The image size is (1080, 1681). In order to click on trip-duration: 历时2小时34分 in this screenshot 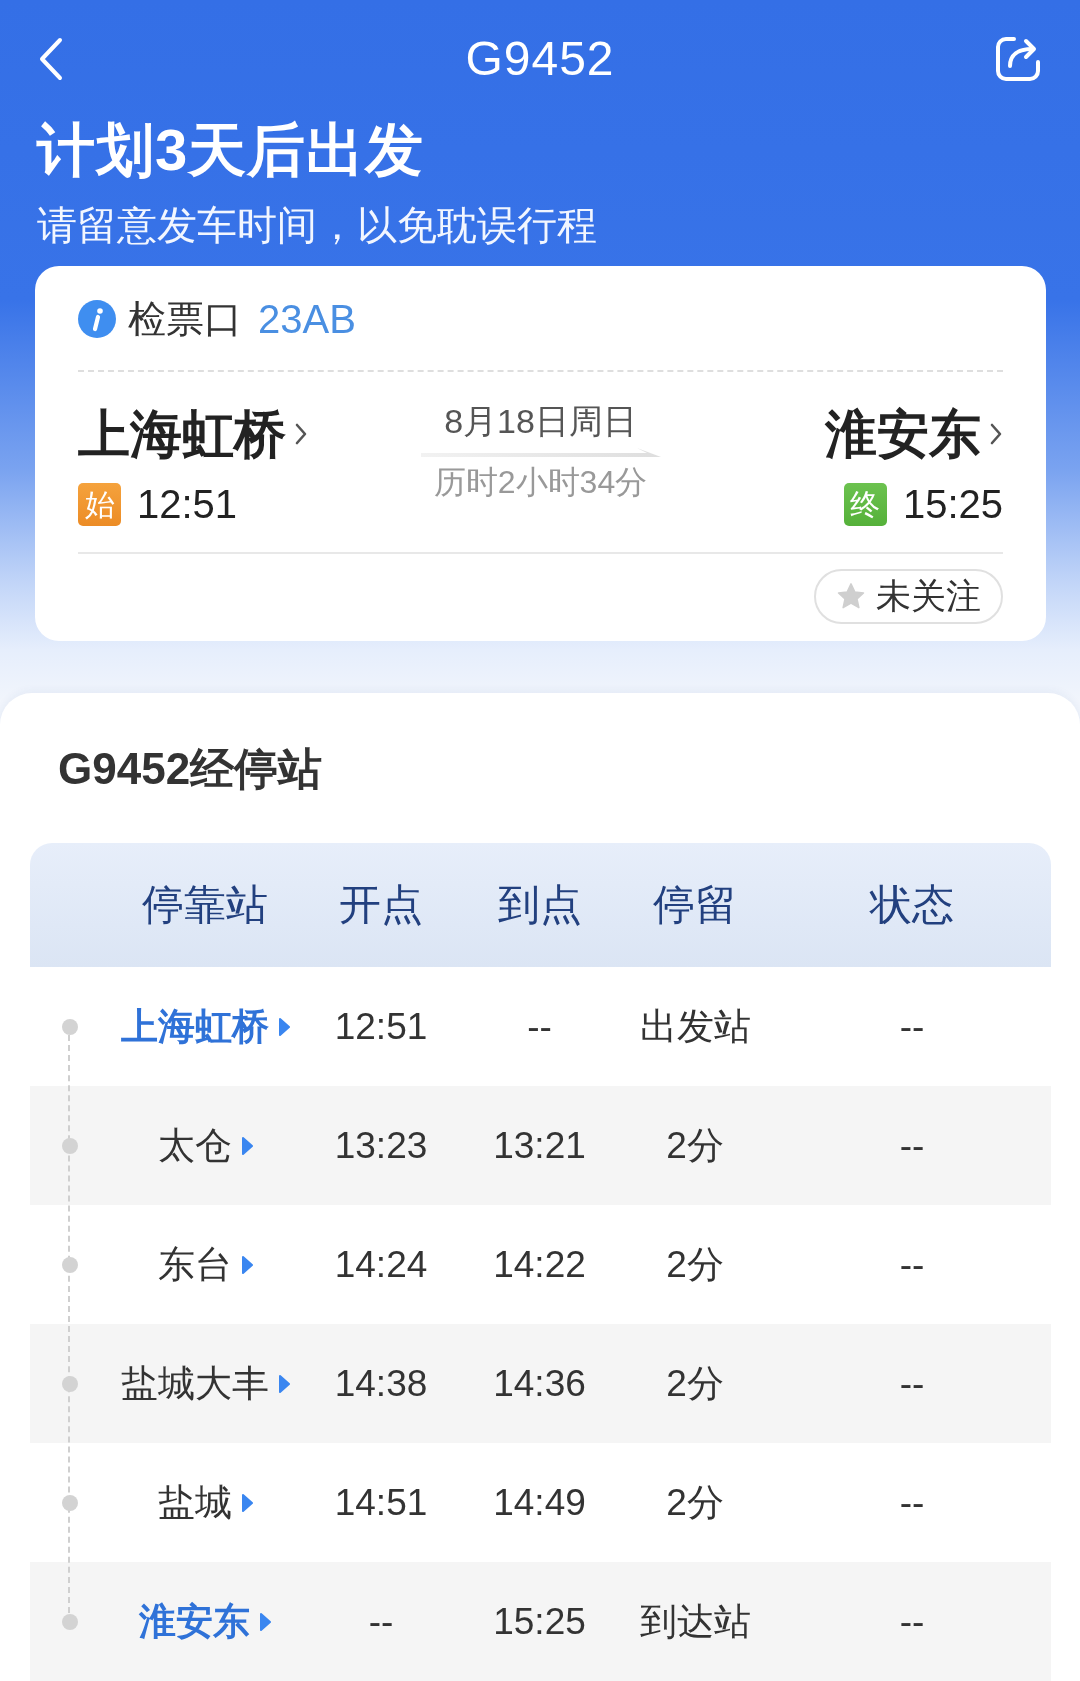, I will do `click(540, 482)`.